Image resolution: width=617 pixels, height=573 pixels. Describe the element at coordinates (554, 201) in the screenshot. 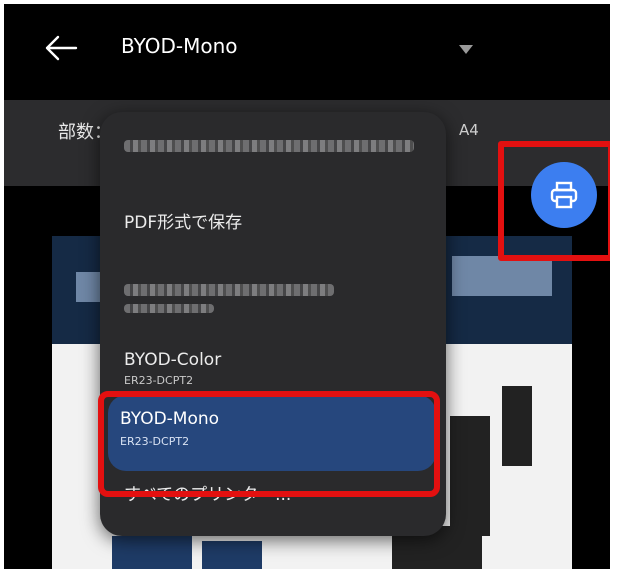

I see `print-button-highlight` at that location.